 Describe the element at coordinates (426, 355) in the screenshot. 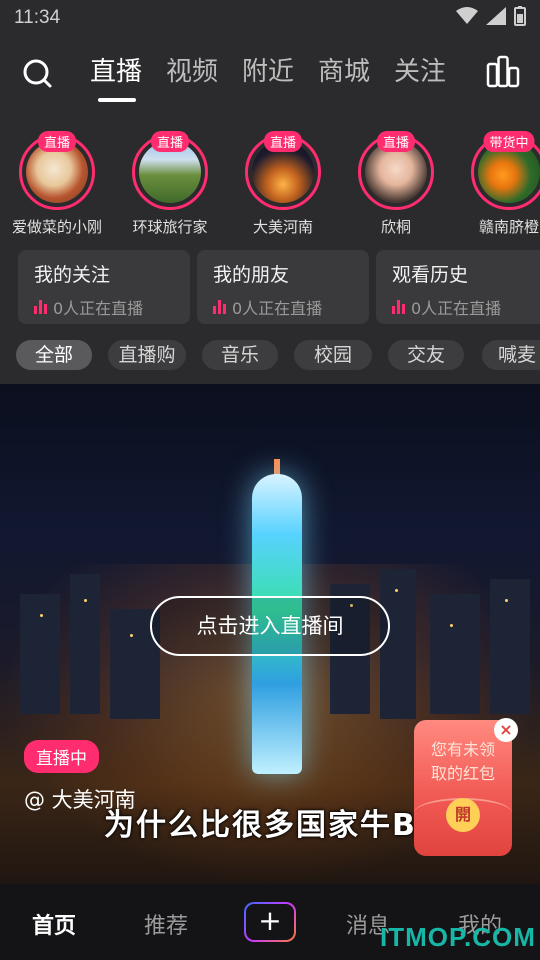

I see `chip-dating: 交友` at that location.